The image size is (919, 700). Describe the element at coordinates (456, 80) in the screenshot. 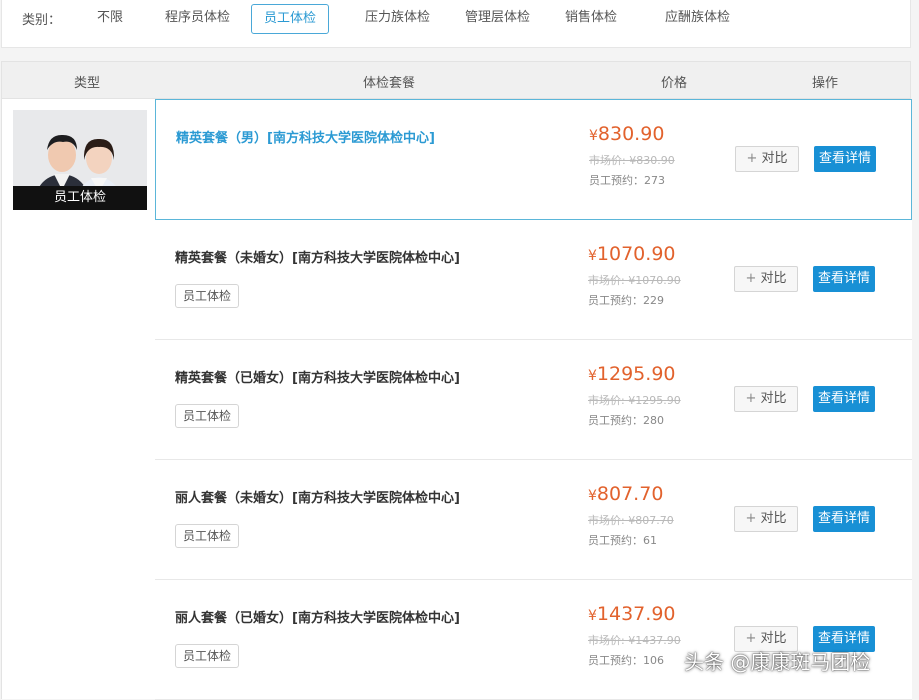

I see `table-header: 类型 体检套餐 价格 操作` at that location.